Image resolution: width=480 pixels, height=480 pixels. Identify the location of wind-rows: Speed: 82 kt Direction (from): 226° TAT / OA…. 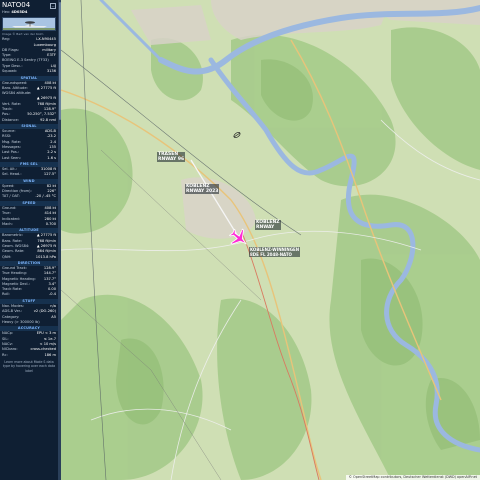
(29, 192).